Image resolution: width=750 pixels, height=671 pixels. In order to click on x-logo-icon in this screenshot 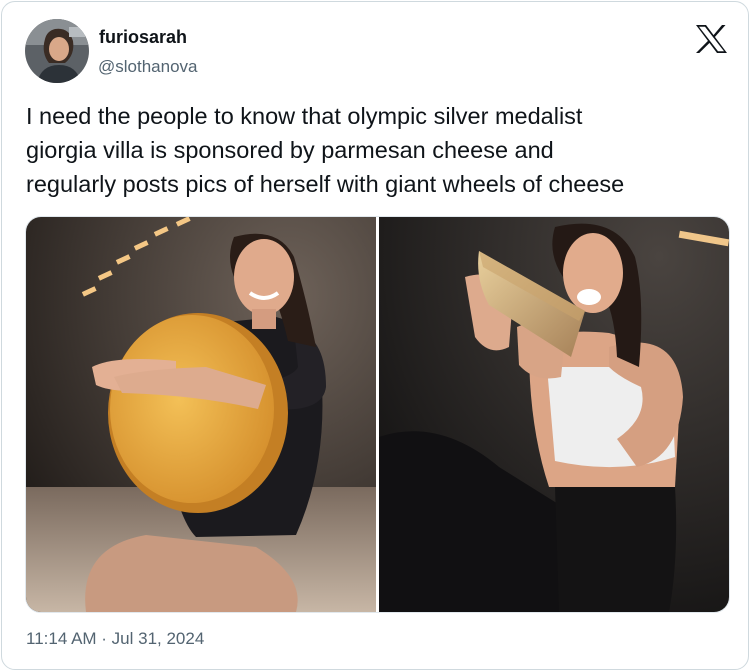, I will do `click(711, 39)`.